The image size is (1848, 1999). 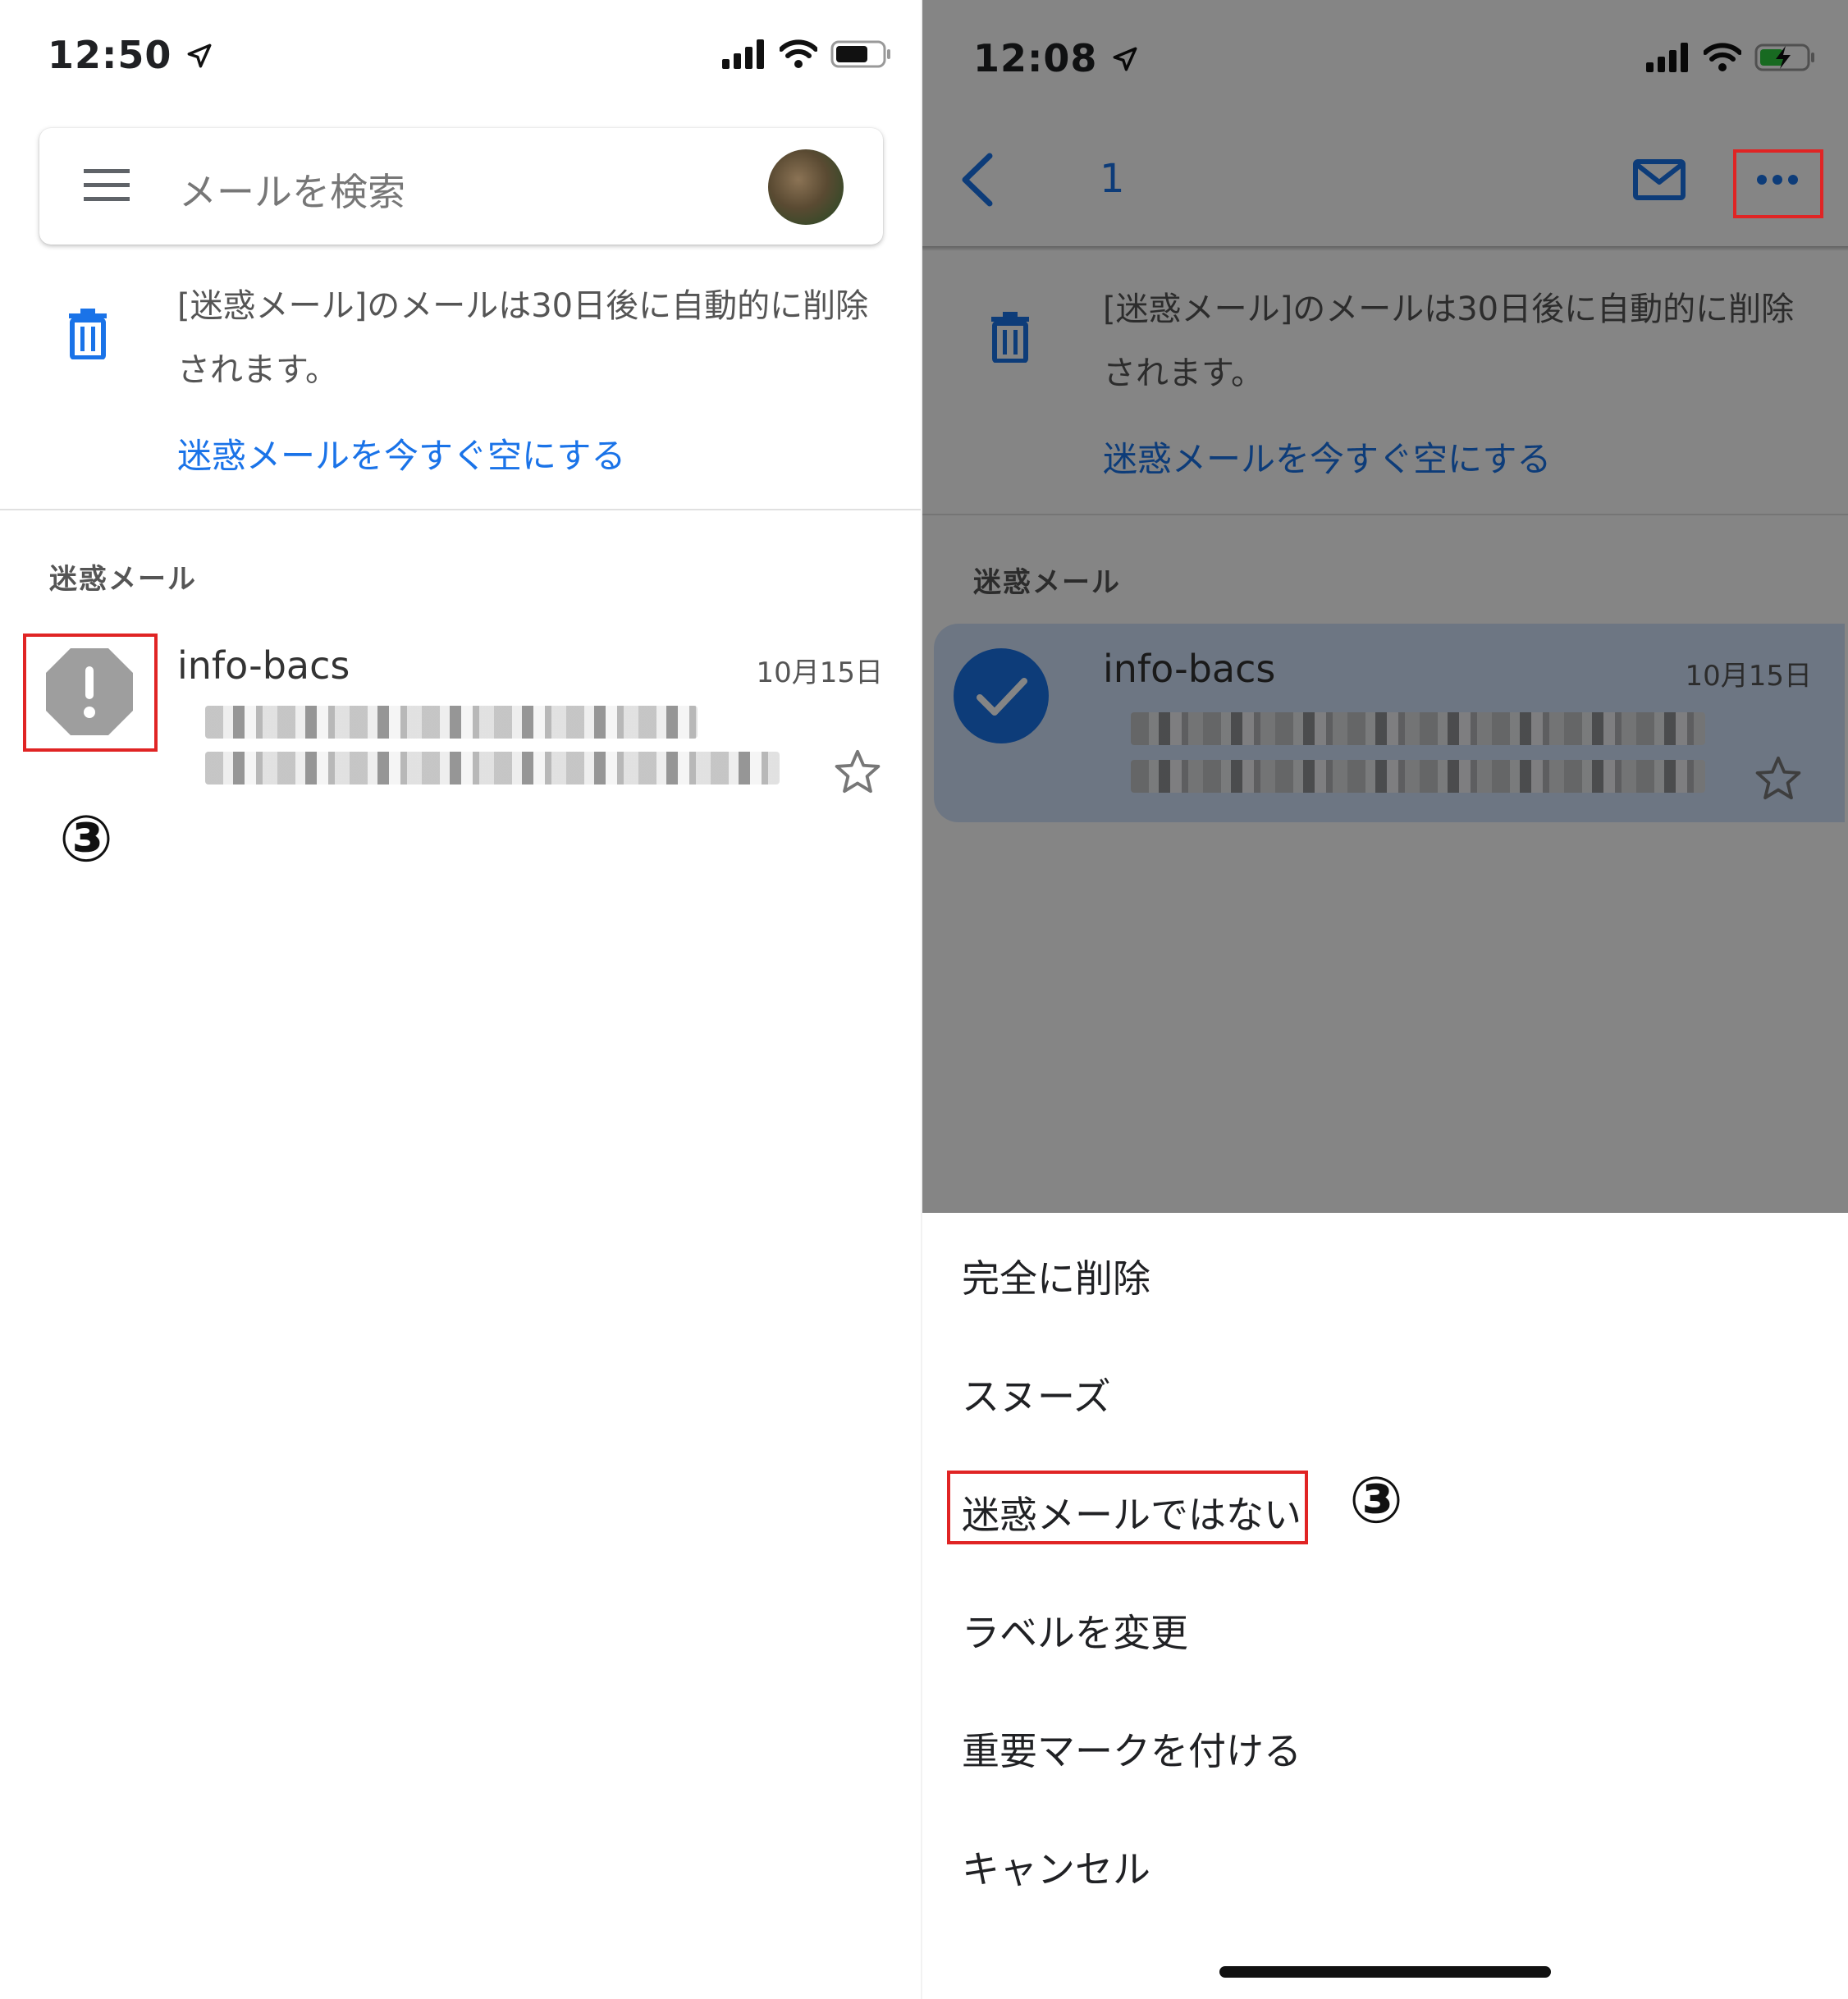 What do you see at coordinates (461, 509) in the screenshot?
I see `divider` at bounding box center [461, 509].